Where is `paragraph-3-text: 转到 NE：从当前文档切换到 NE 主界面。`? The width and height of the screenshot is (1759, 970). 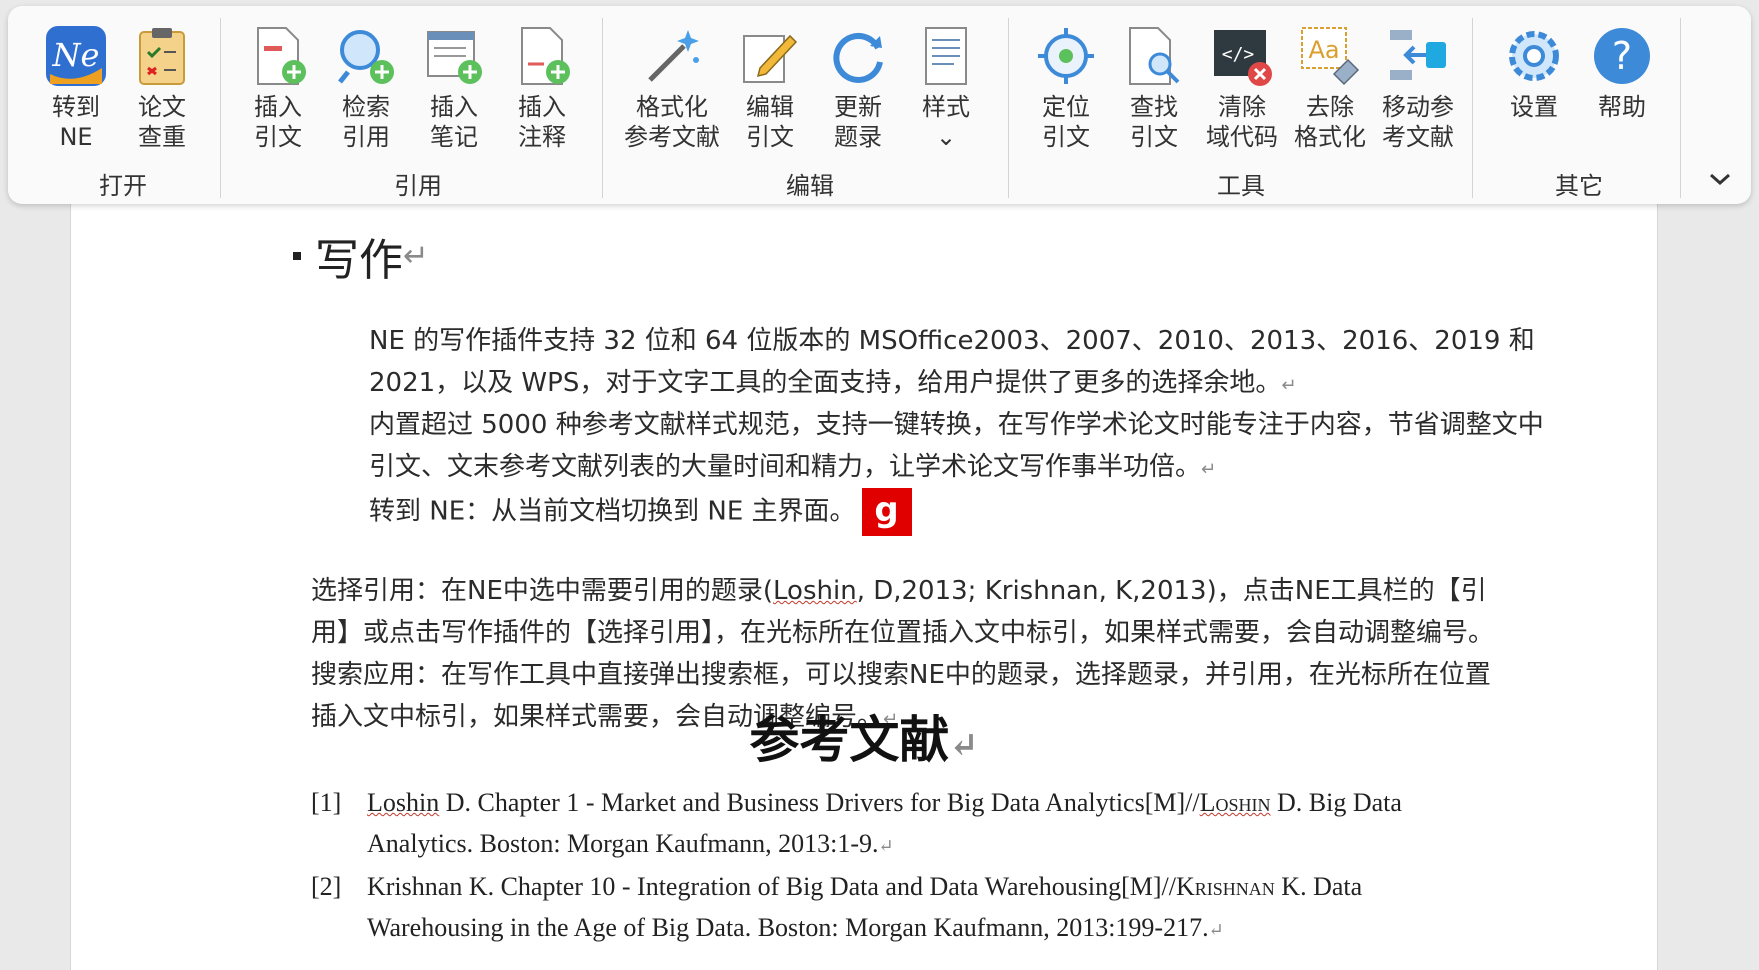 paragraph-3-text: 转到 NE：从当前文档切换到 NE 主界面。 is located at coordinates (612, 511).